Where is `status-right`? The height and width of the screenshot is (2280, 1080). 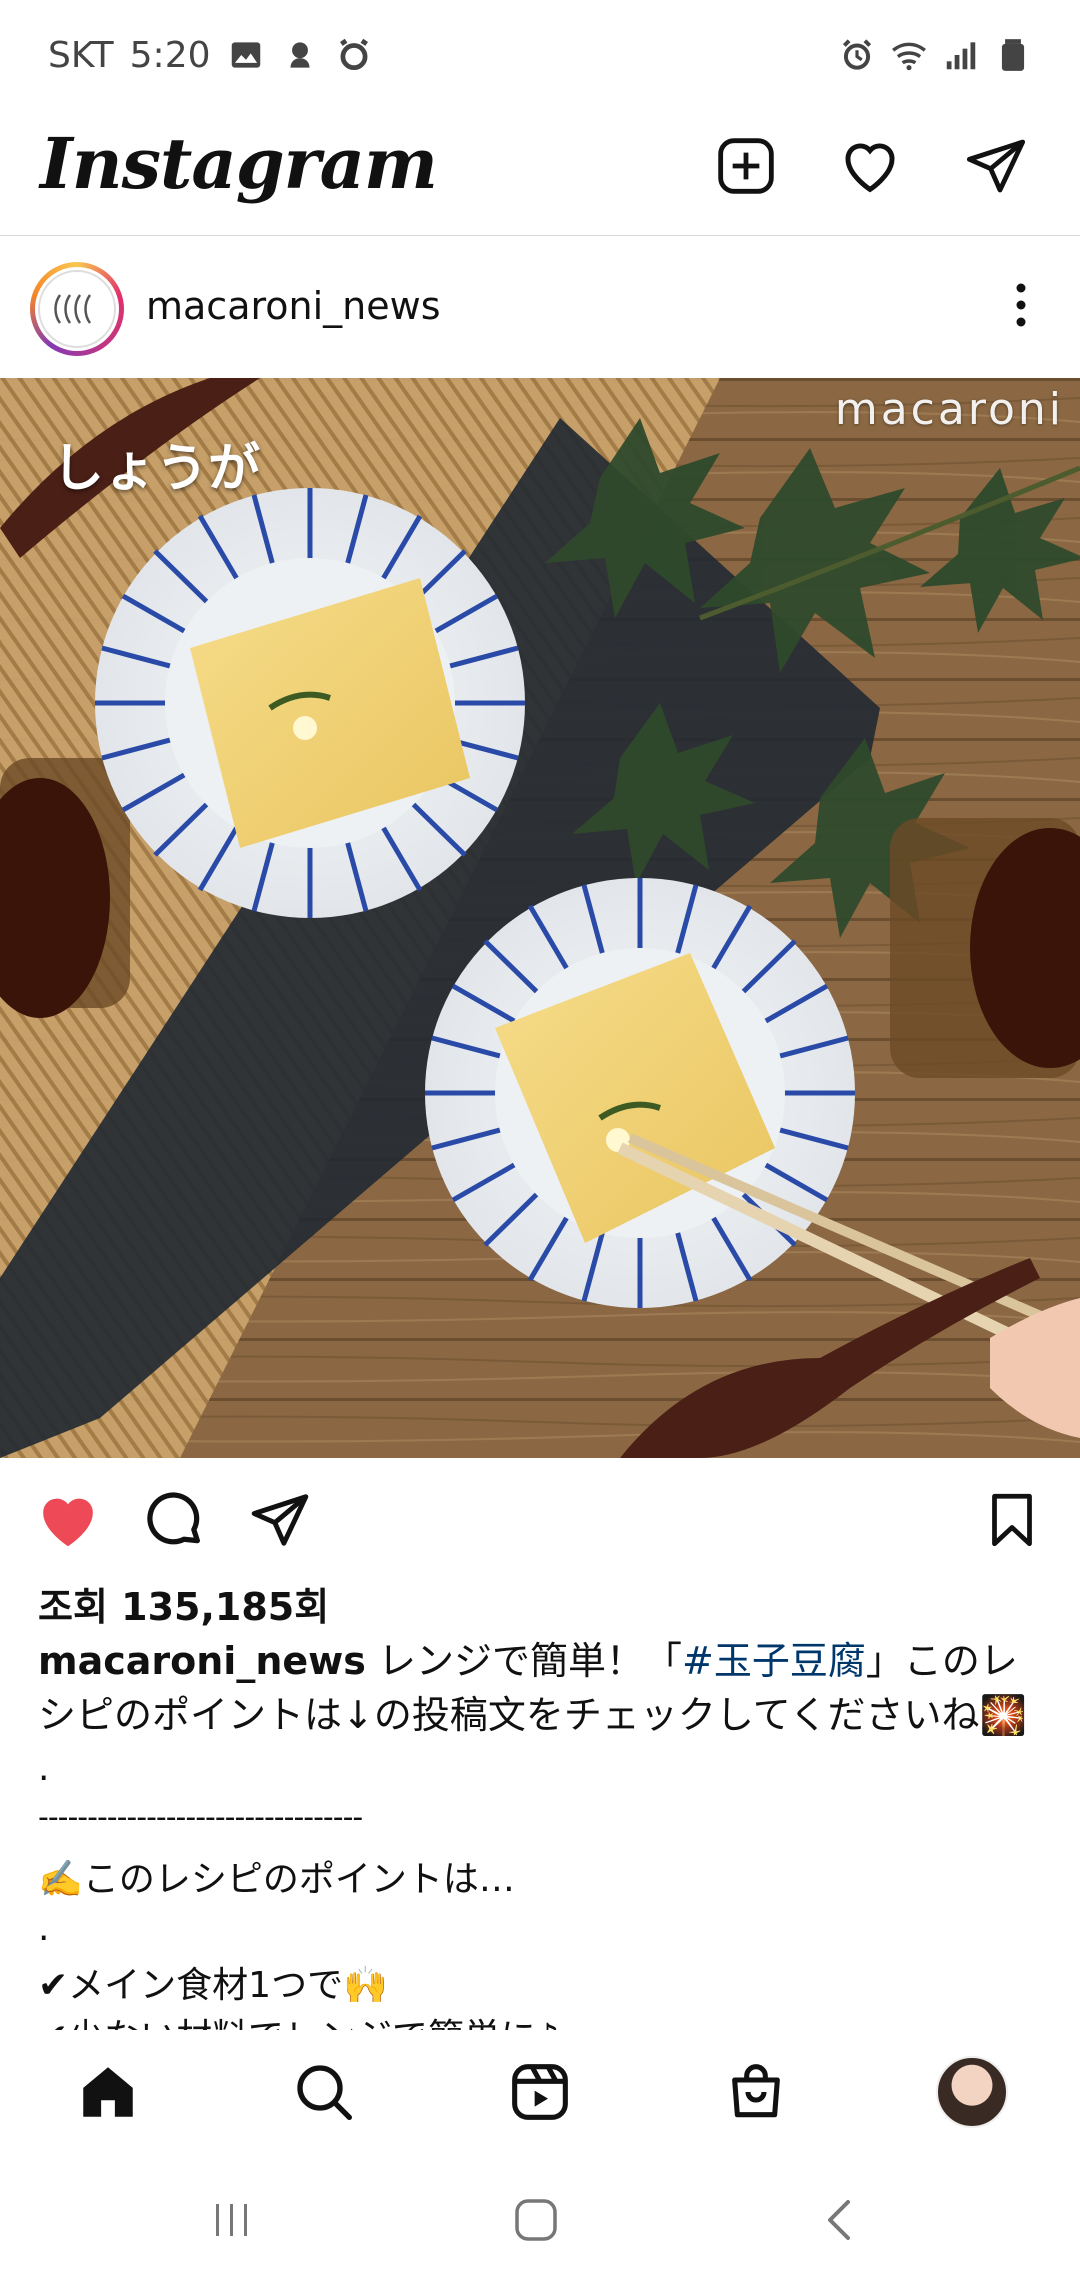
status-right is located at coordinates (935, 55).